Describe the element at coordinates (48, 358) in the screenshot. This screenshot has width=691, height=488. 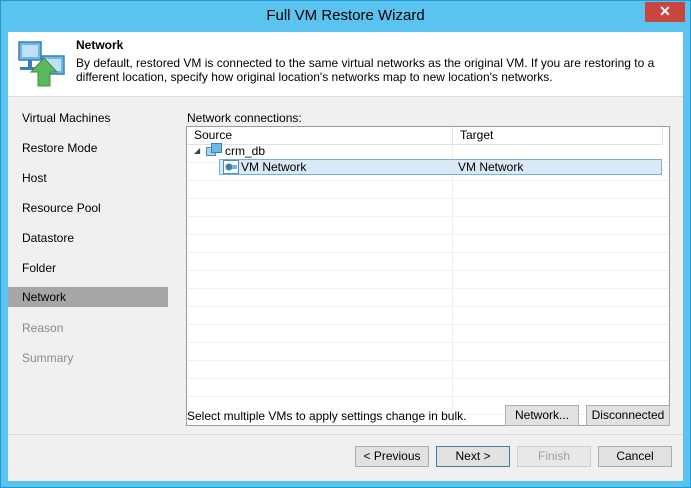
I see `step-summary: Summary` at that location.